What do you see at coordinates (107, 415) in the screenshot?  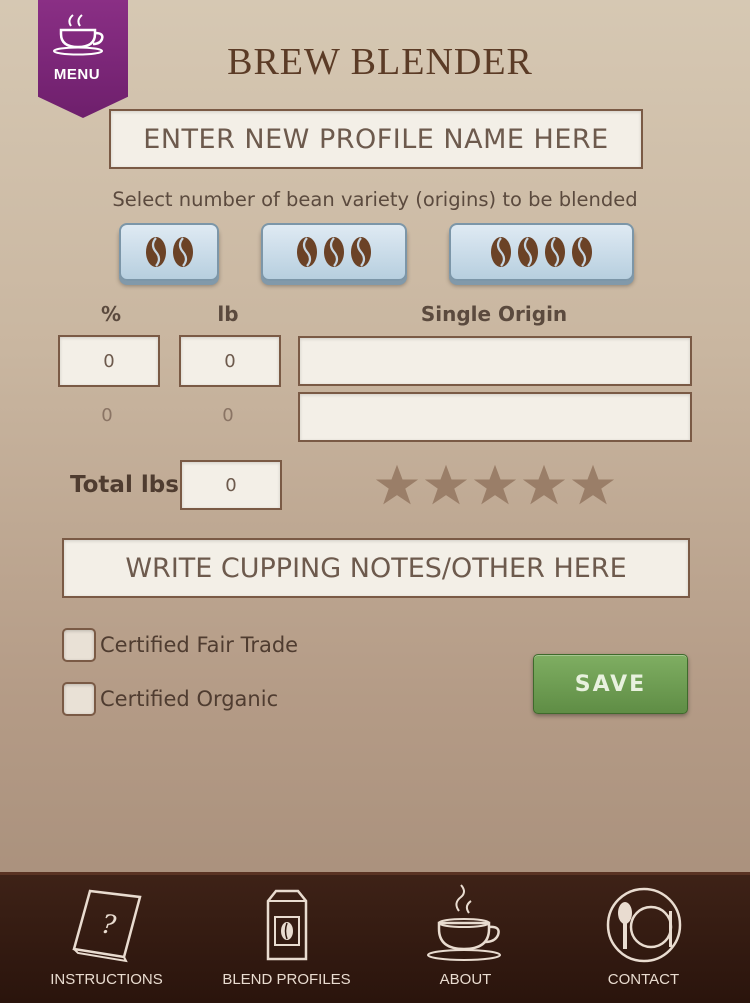 I see `percent-computed: 0` at bounding box center [107, 415].